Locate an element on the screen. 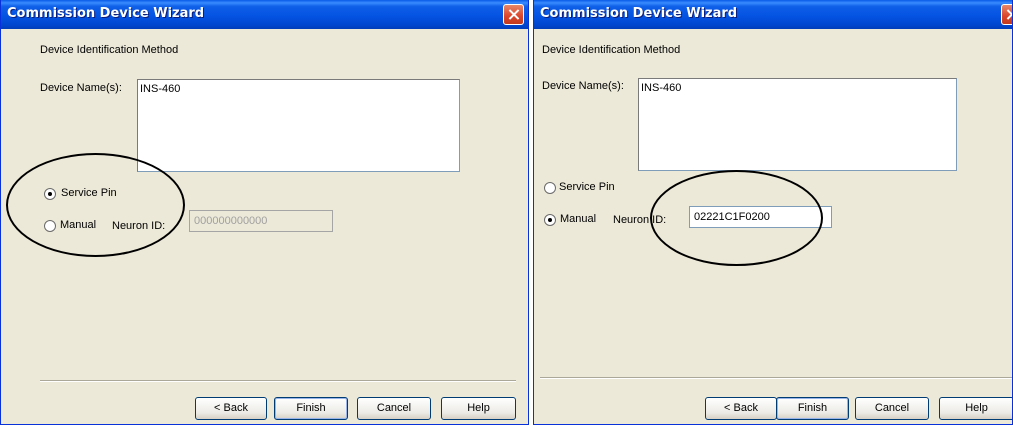 The width and height of the screenshot is (1013, 425). service-pin-label: Service Pin is located at coordinates (587, 187).